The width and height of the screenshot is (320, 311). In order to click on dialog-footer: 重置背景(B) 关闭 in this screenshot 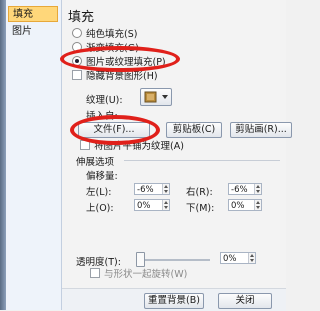, I will do `click(174, 299)`.